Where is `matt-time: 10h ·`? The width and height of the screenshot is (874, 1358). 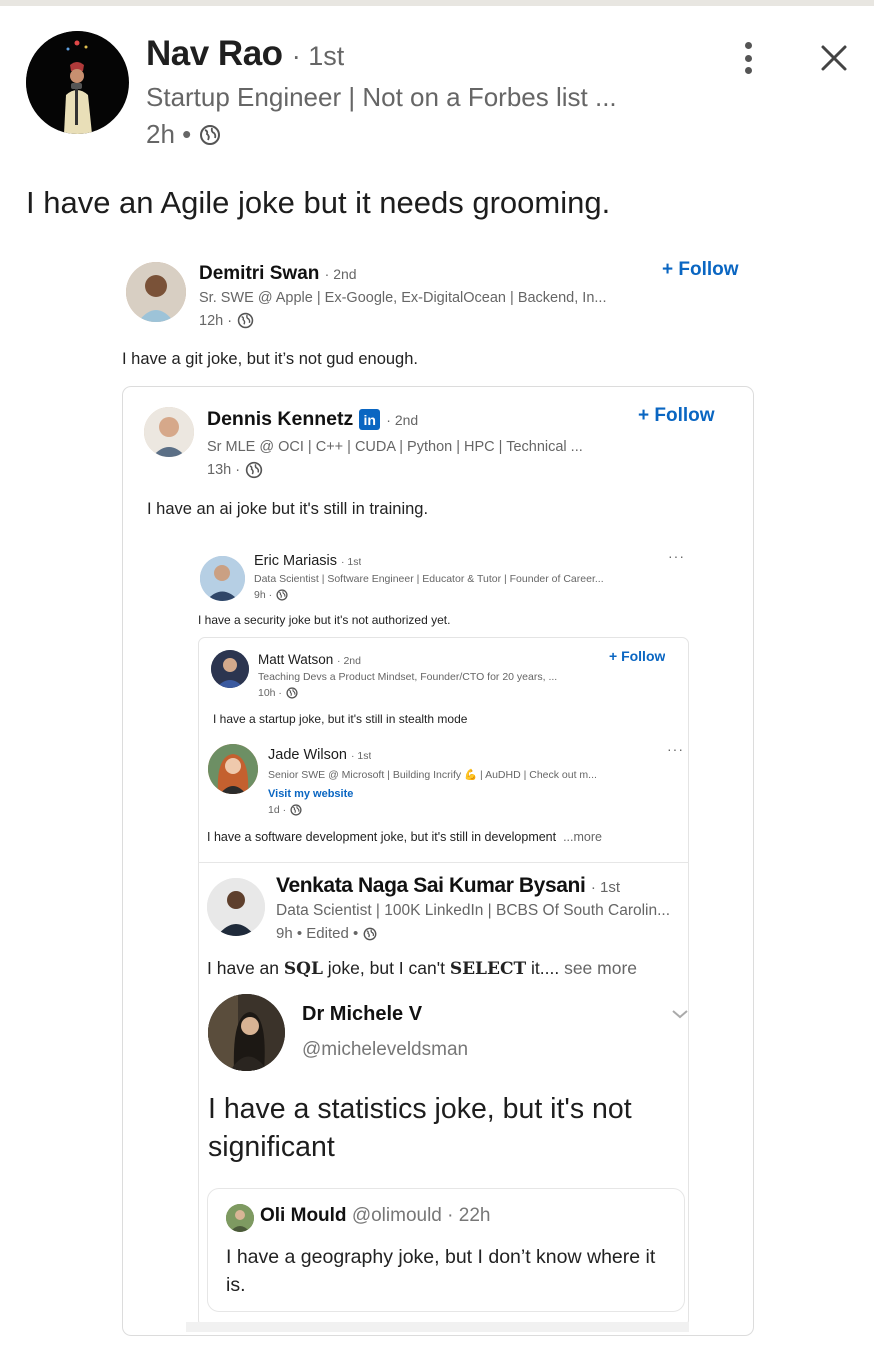 matt-time: 10h · is located at coordinates (278, 693).